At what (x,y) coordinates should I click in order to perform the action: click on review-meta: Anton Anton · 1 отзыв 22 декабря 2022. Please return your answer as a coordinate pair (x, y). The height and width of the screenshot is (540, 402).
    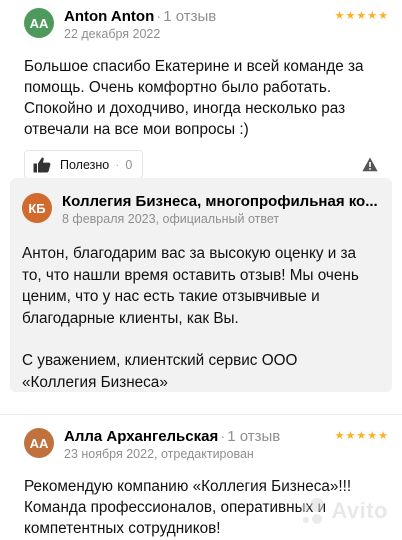
    Looking at the image, I should click on (140, 25).